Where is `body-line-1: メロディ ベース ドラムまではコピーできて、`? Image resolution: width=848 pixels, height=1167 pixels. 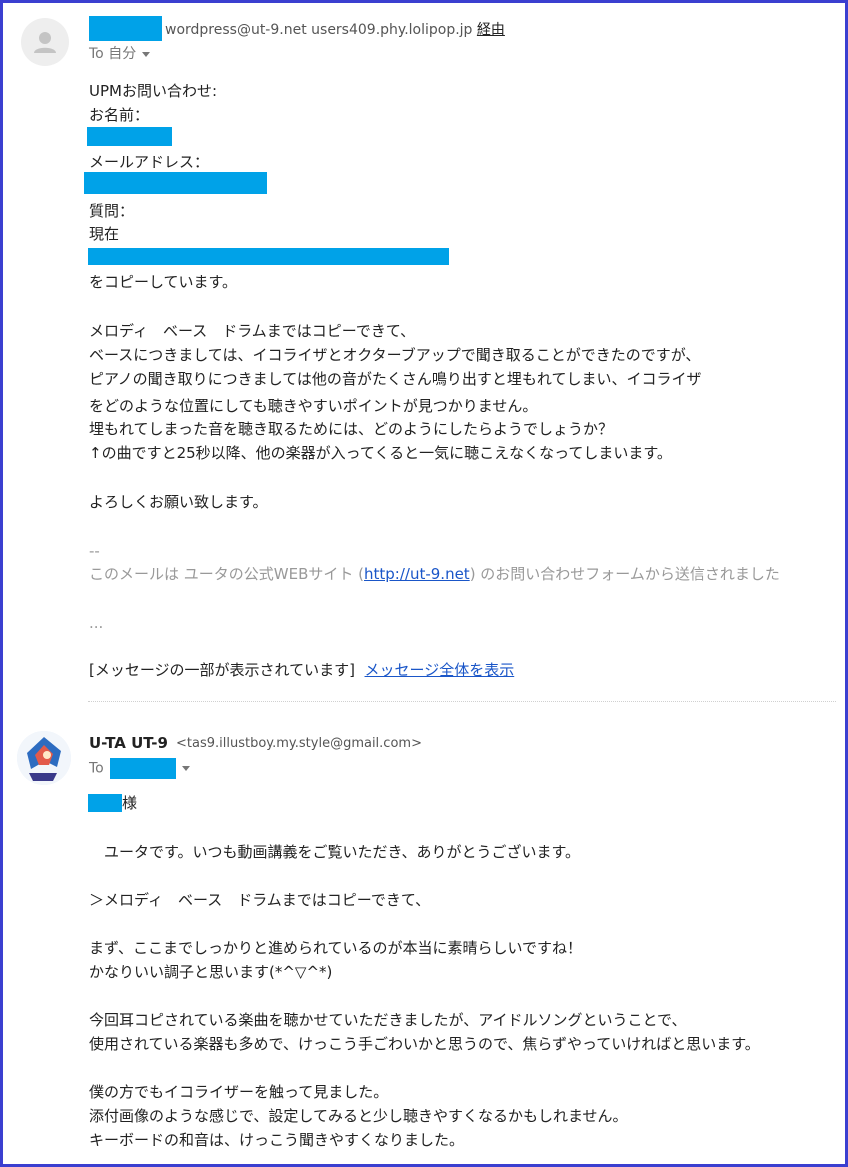 body-line-1: メロディ ベース ドラムまではコピーできて、 is located at coordinates (252, 331).